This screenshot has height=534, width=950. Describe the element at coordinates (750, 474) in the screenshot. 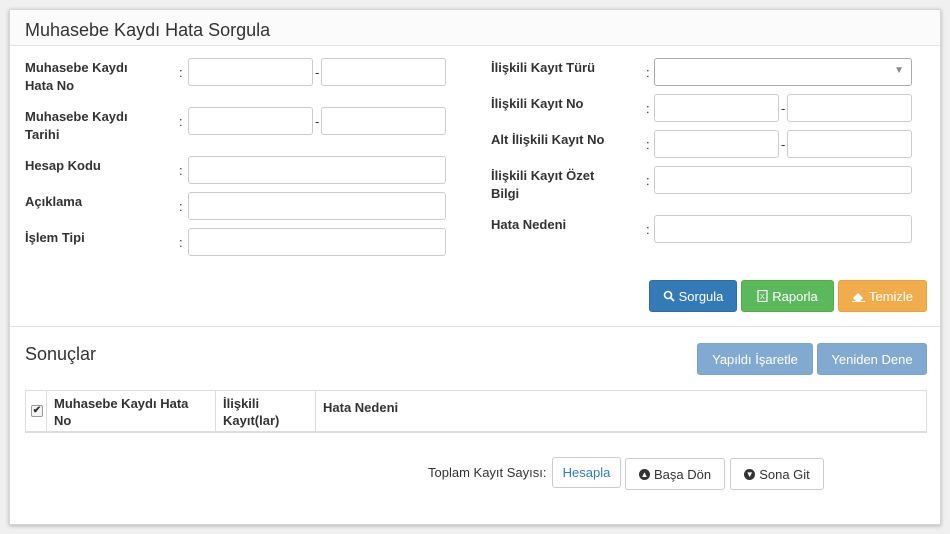

I see `circle-arrow-down-icon: ▼` at that location.